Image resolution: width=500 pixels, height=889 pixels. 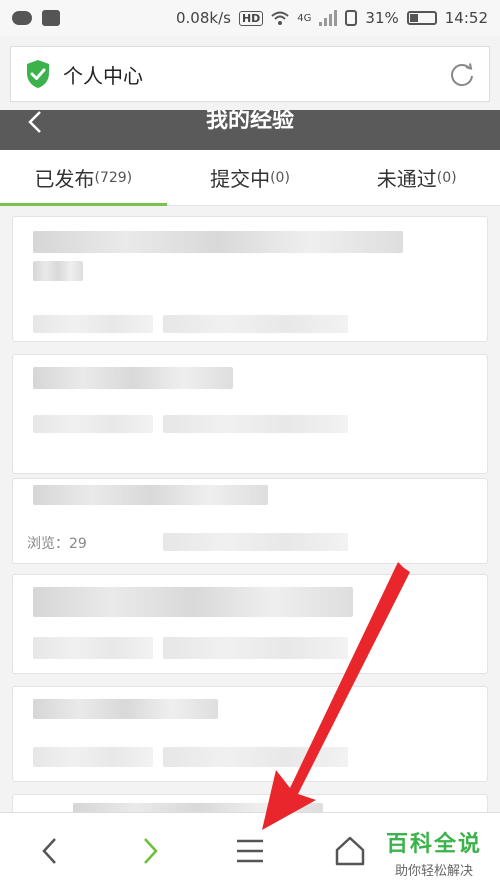 What do you see at coordinates (240, 179) in the screenshot?
I see `tab-label: 提交中` at bounding box center [240, 179].